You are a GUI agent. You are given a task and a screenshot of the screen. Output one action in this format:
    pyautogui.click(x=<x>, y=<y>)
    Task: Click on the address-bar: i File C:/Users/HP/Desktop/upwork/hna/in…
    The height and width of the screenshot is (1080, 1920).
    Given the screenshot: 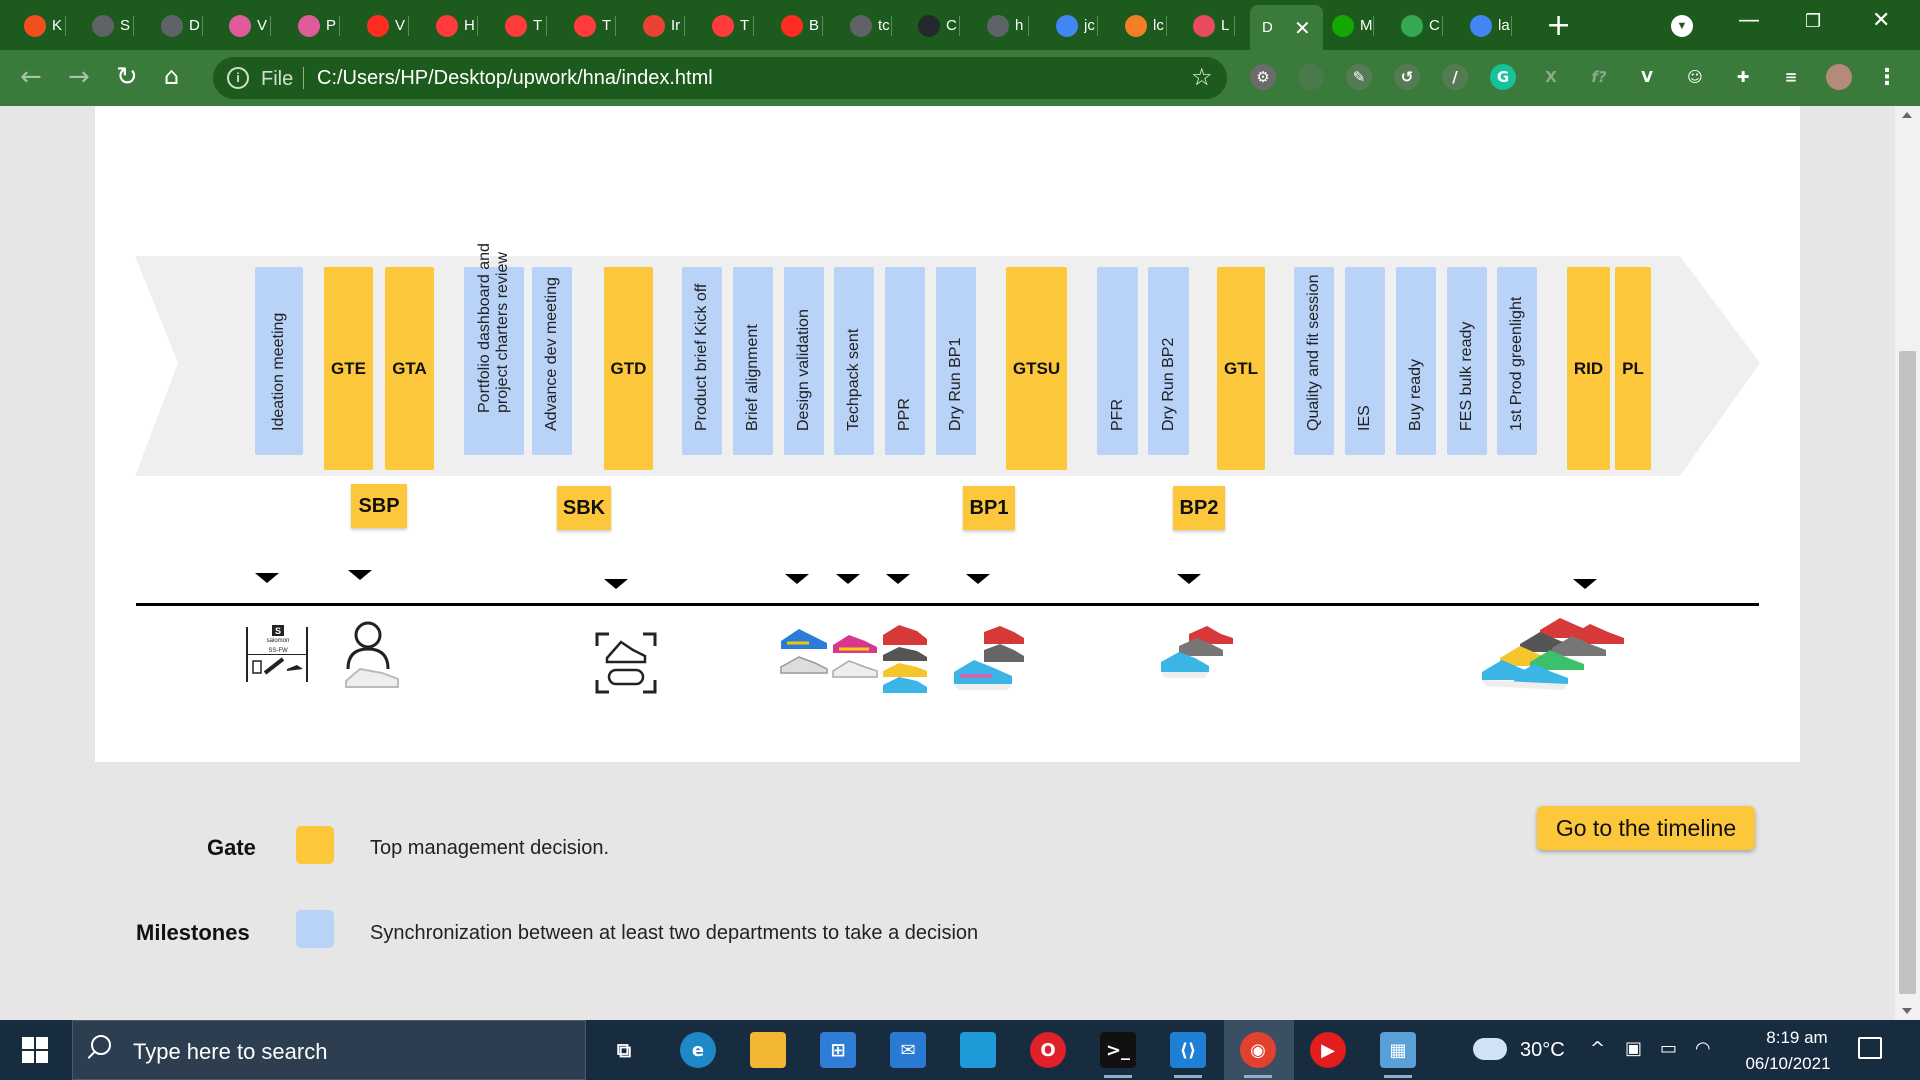 What is the action you would take?
    pyautogui.click(x=720, y=78)
    